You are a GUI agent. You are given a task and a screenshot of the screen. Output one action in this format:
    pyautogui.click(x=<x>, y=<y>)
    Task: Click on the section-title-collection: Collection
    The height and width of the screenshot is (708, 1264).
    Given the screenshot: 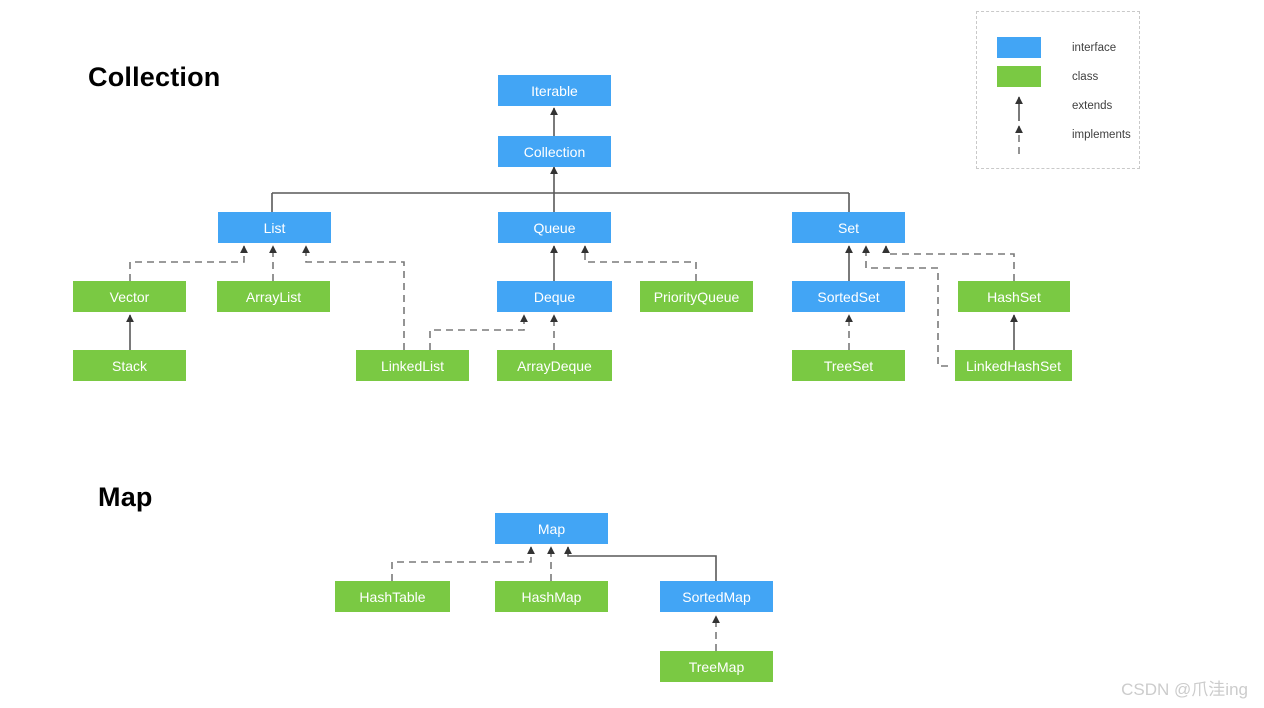 What is the action you would take?
    pyautogui.click(x=154, y=77)
    